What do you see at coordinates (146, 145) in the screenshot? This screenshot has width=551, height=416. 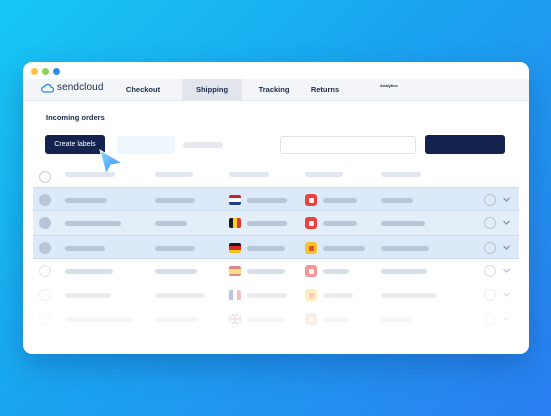 I see `secondary-button-placeholder` at bounding box center [146, 145].